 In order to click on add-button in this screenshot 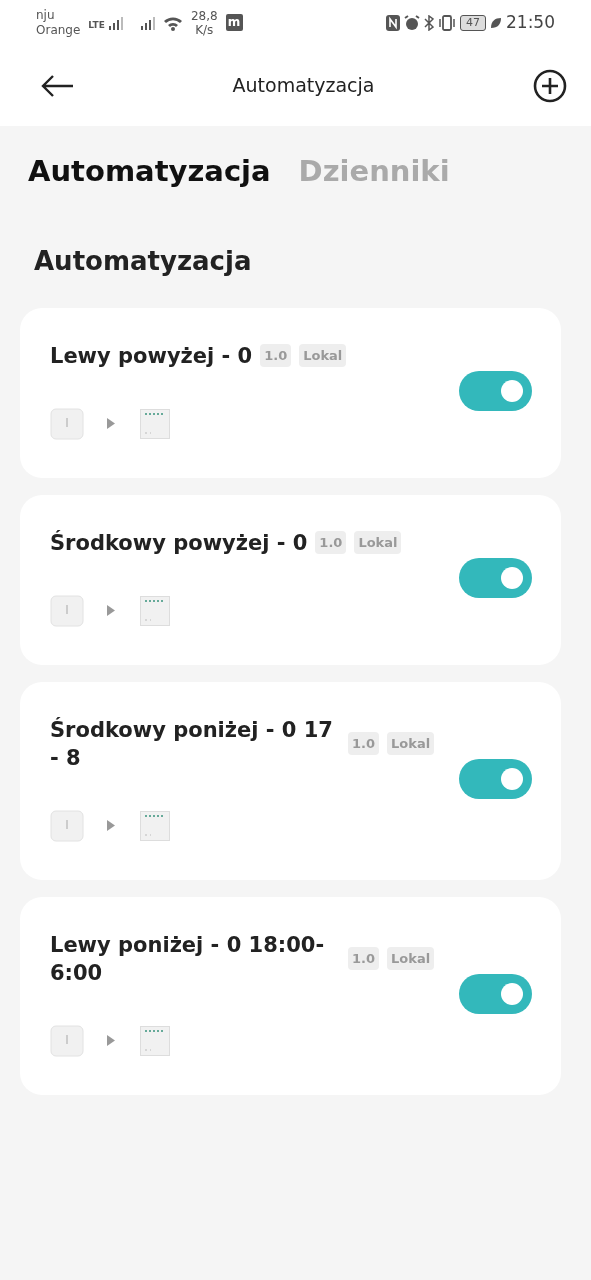, I will do `click(550, 85)`.